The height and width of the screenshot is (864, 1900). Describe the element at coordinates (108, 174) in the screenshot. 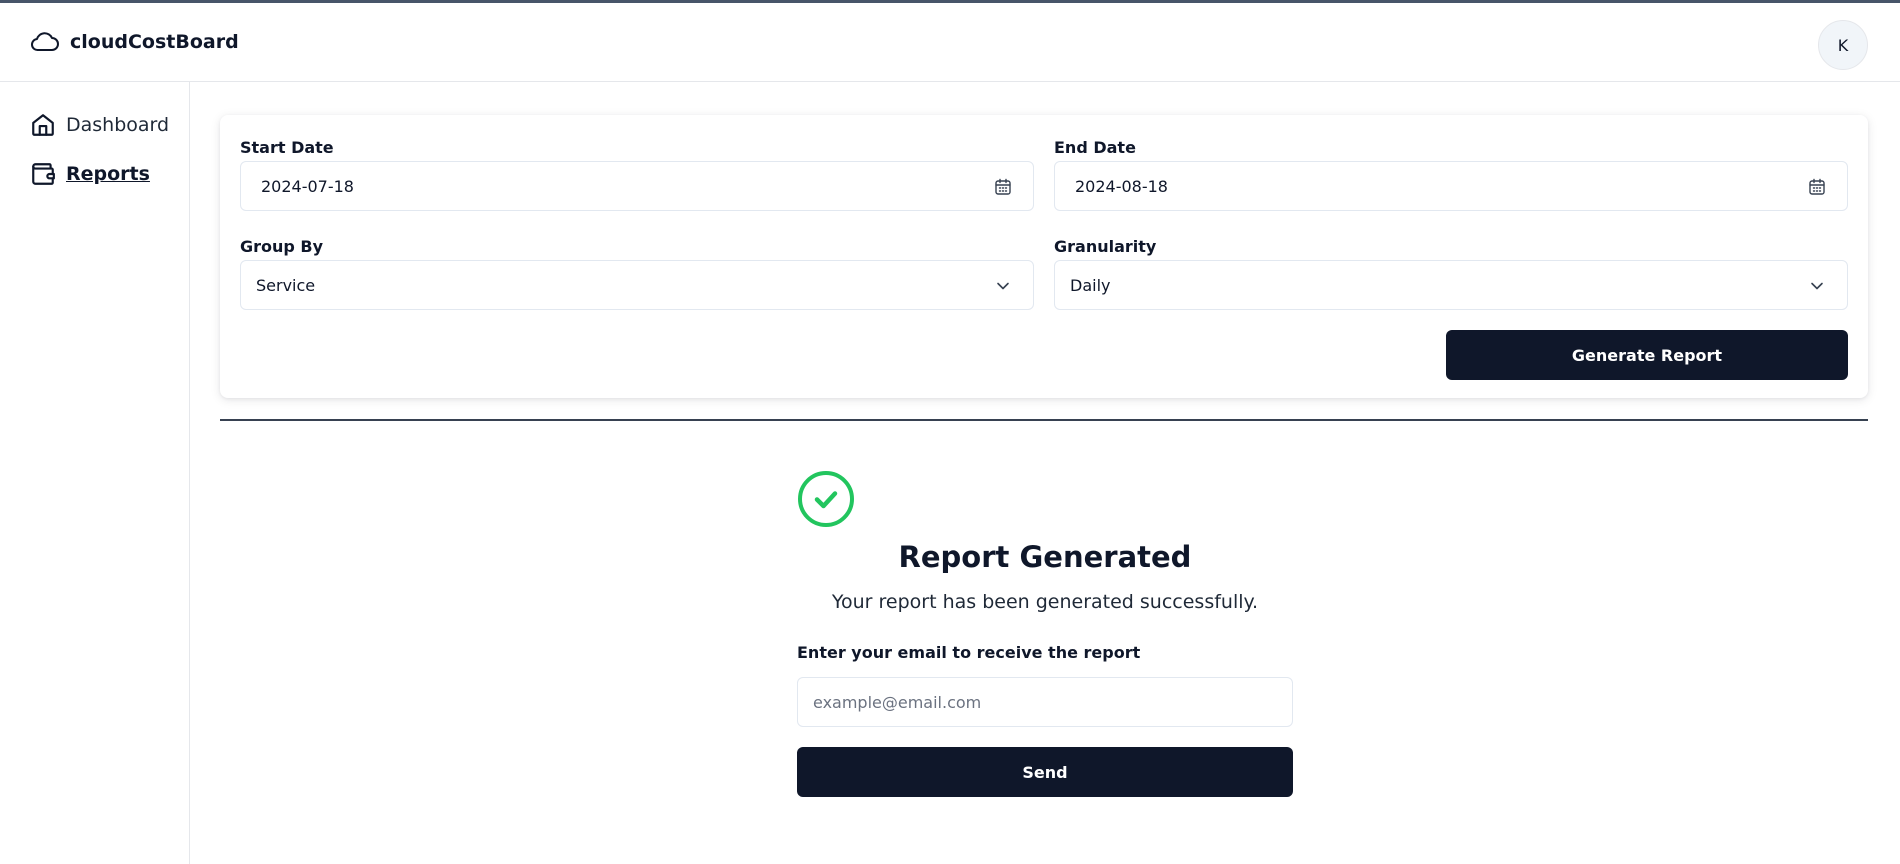

I see `sidebar-item-label: Reports` at that location.